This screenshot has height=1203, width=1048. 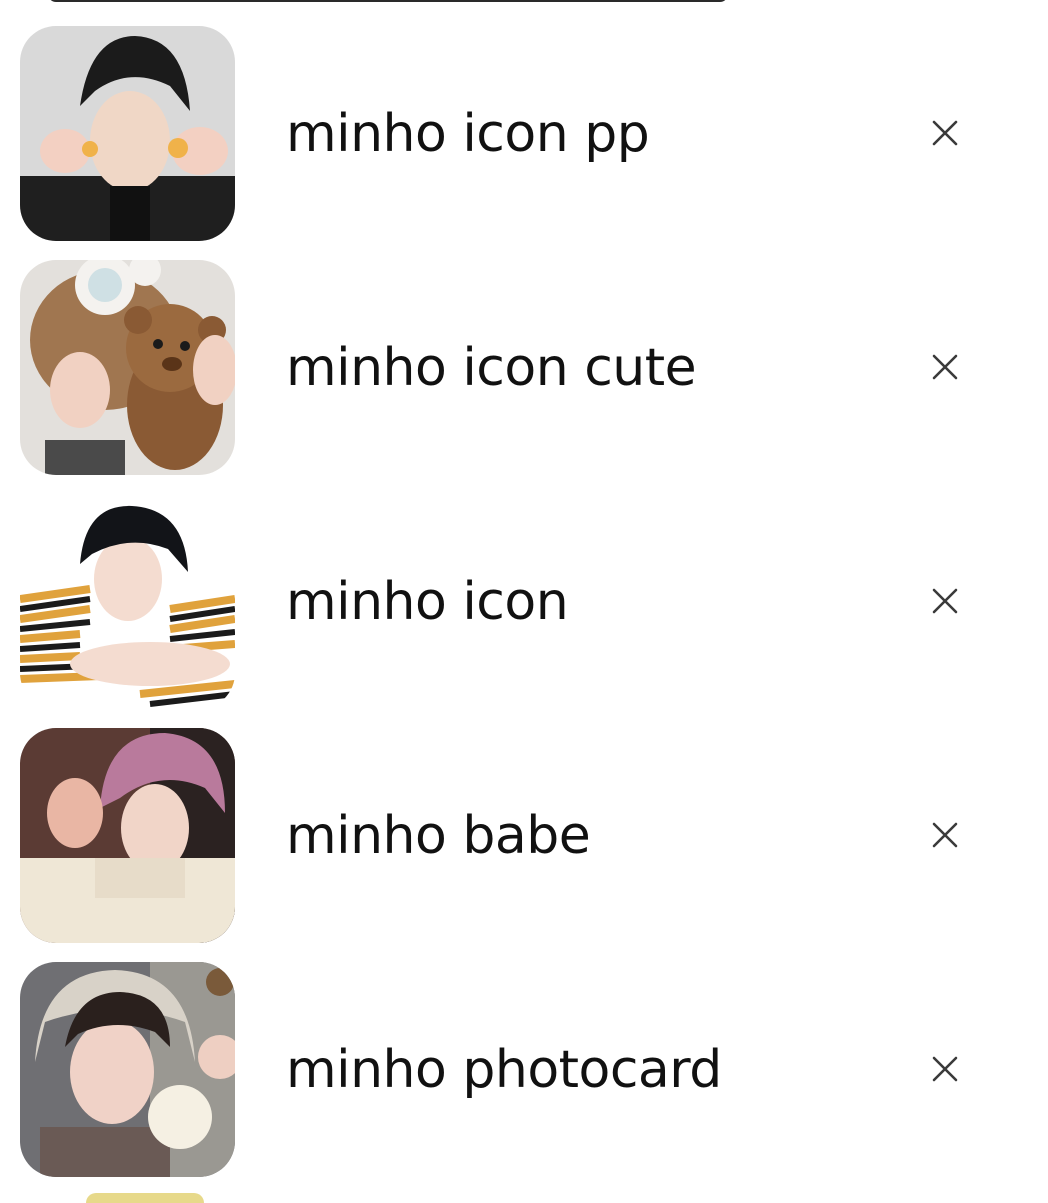 I want to click on search-query-label: minho icon pp, so click(x=468, y=133).